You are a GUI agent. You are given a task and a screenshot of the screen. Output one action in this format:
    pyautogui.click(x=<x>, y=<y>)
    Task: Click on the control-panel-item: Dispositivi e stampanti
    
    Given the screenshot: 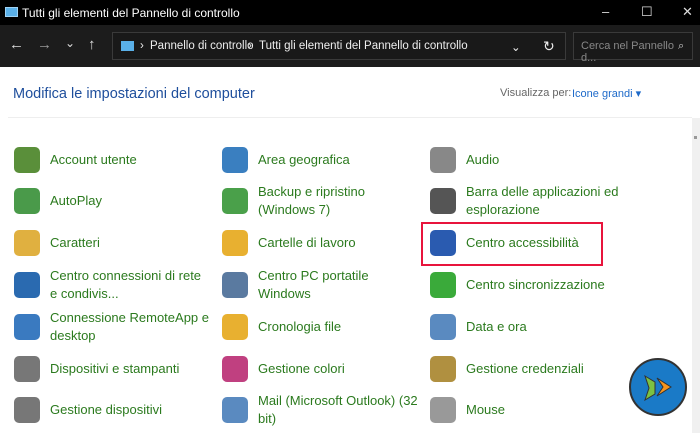 What is the action you would take?
    pyautogui.click(x=112, y=369)
    